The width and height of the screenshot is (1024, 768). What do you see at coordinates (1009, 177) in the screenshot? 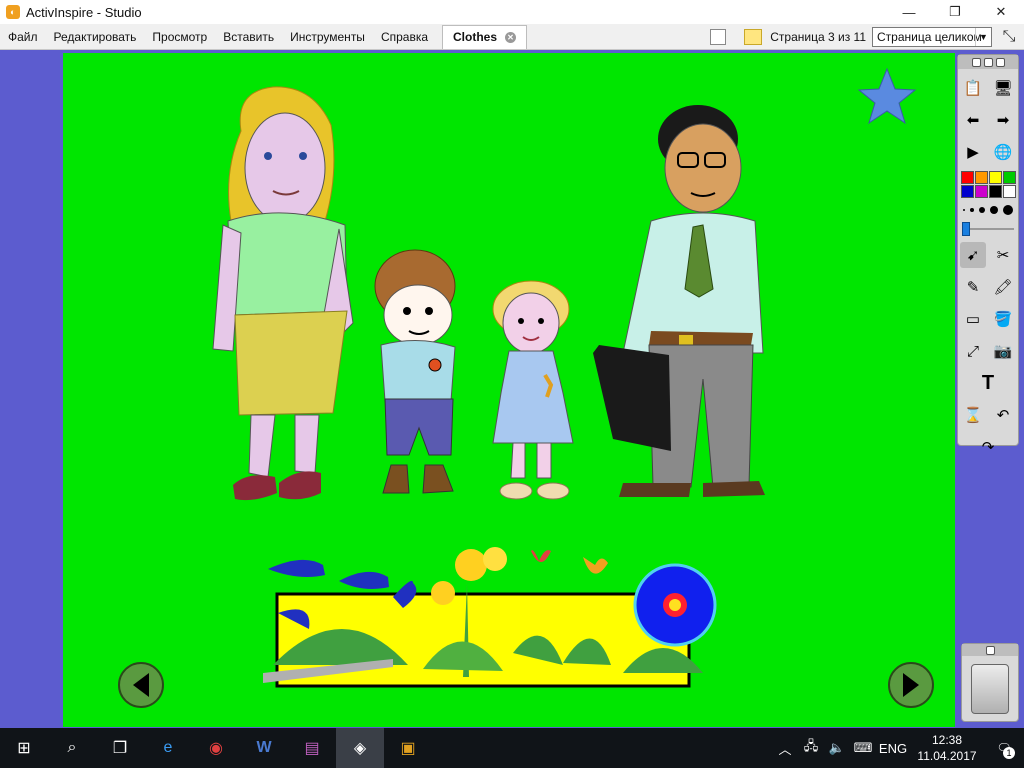
I see `color-green` at bounding box center [1009, 177].